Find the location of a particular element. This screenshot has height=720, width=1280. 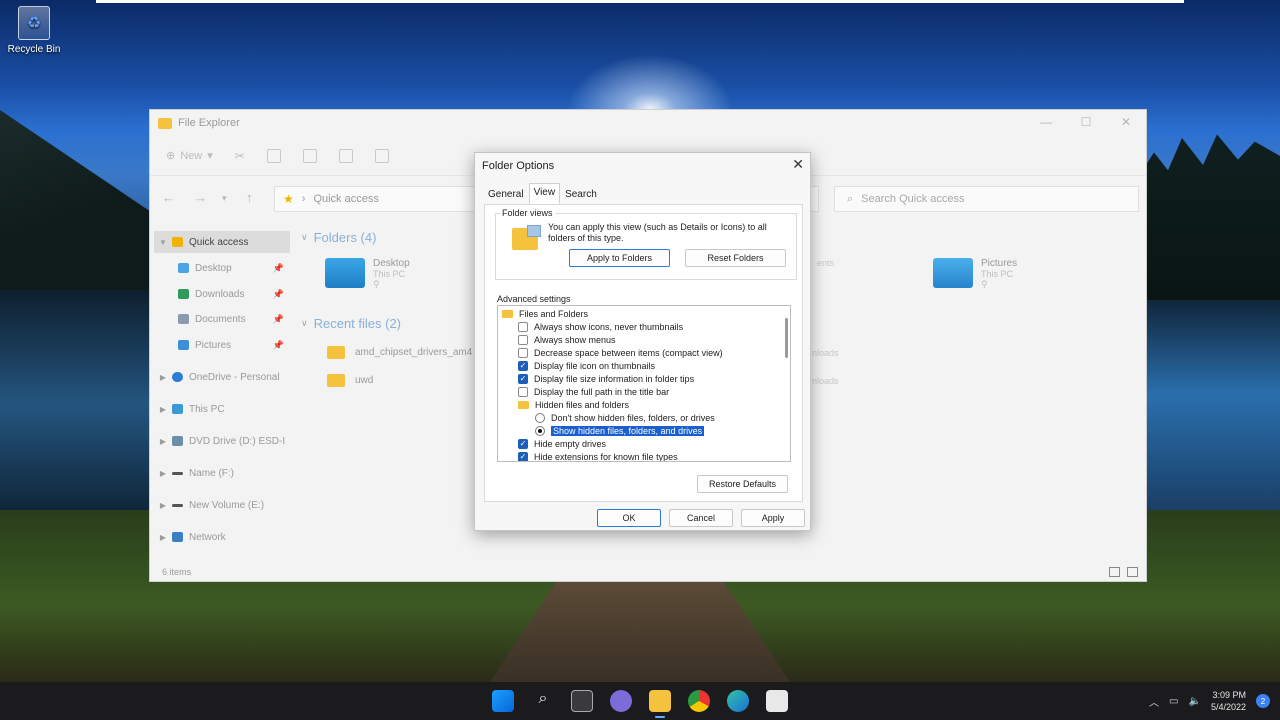

details-view-icon is located at coordinates (1114, 572).